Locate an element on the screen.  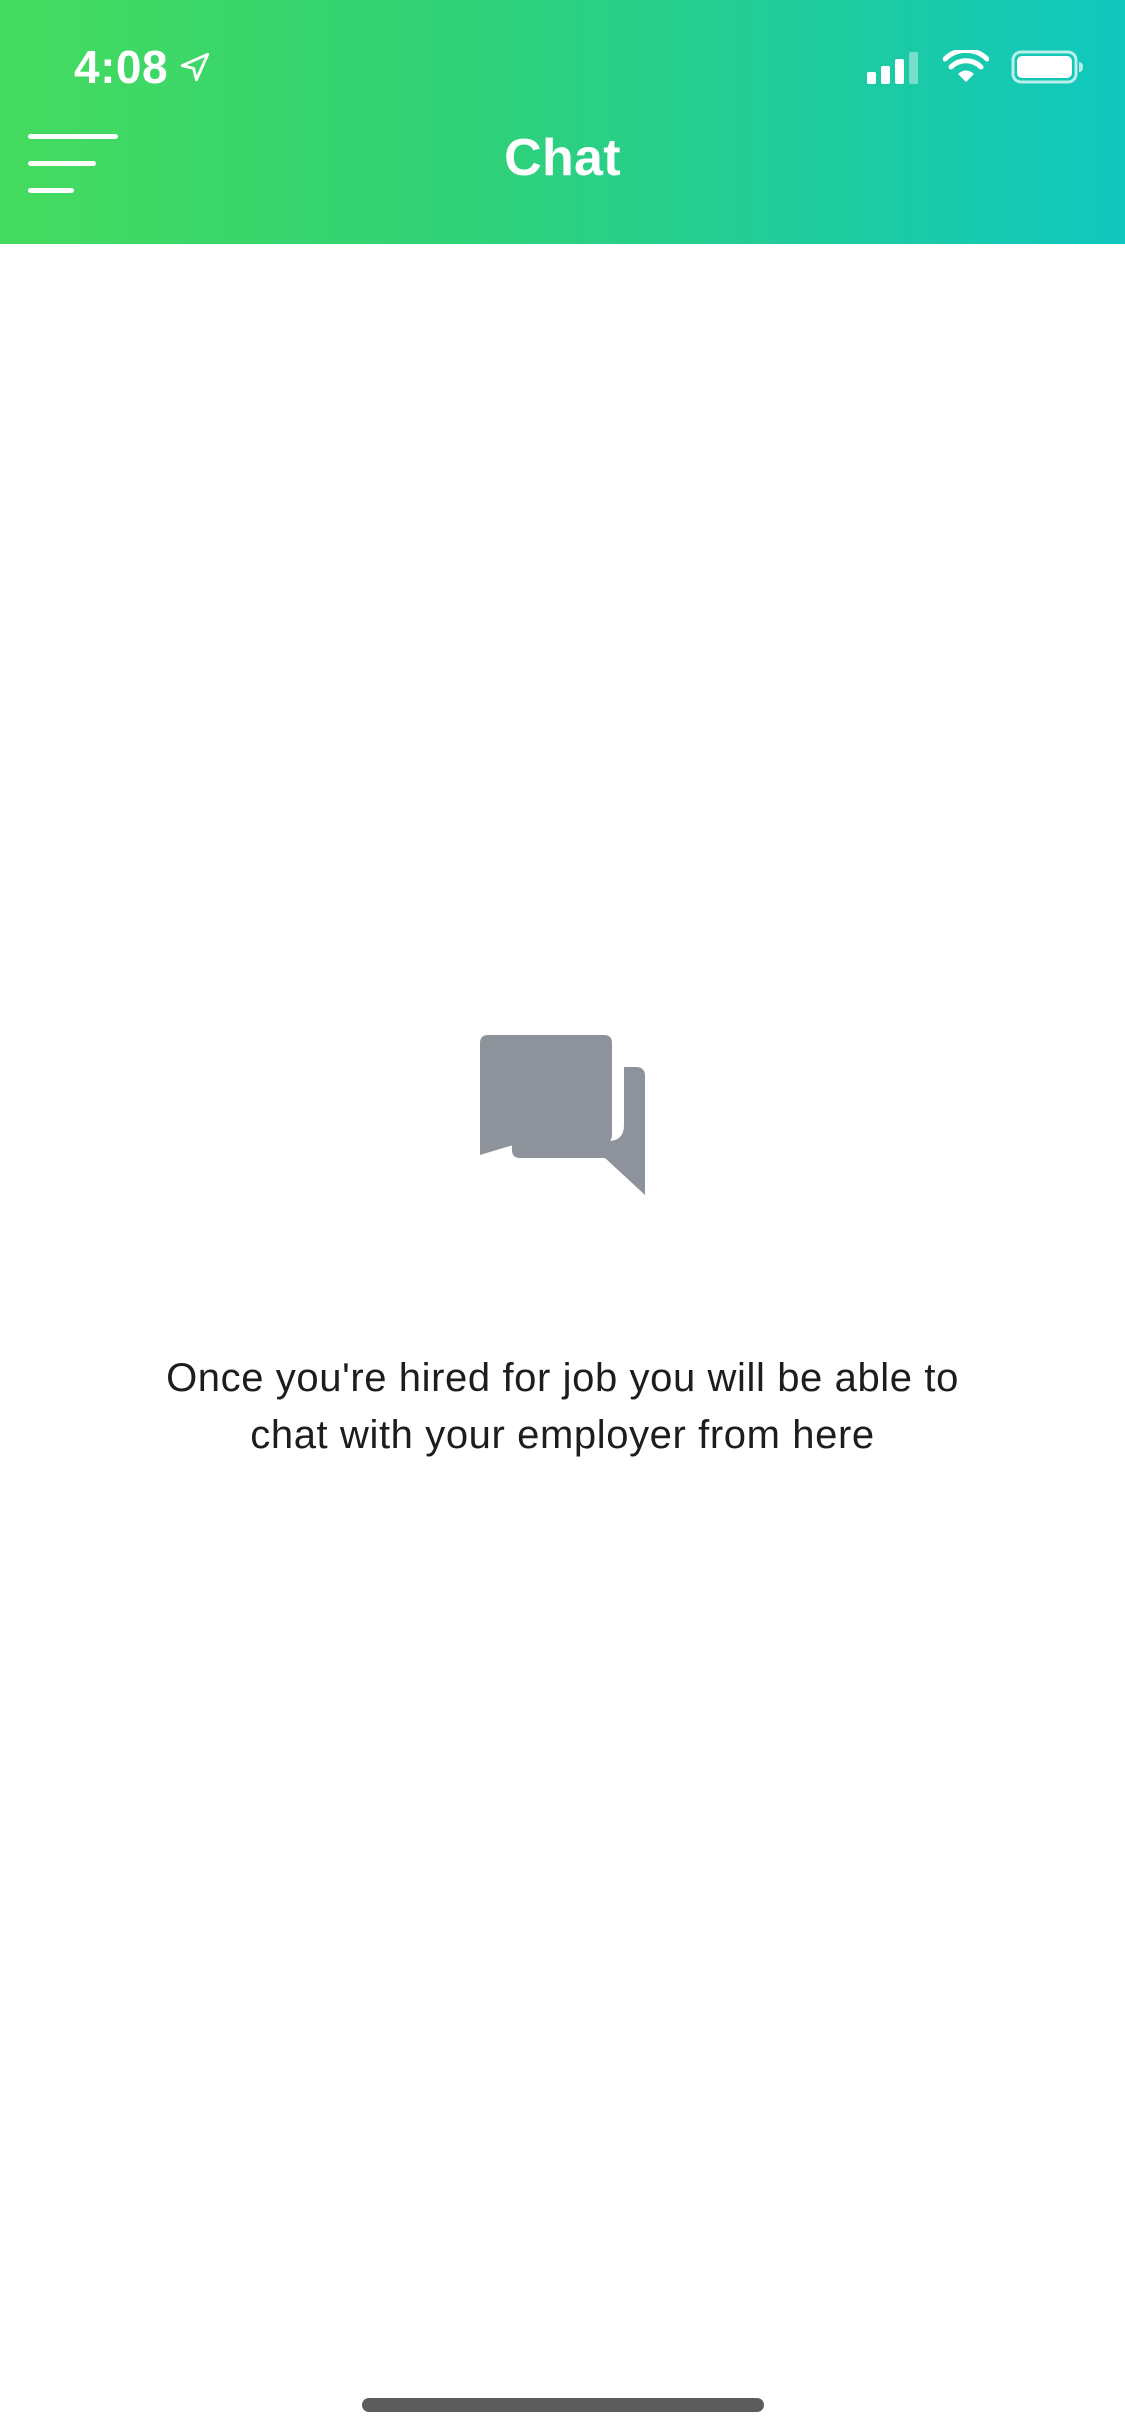
chat-bubbles-icon is located at coordinates (562, 1115).